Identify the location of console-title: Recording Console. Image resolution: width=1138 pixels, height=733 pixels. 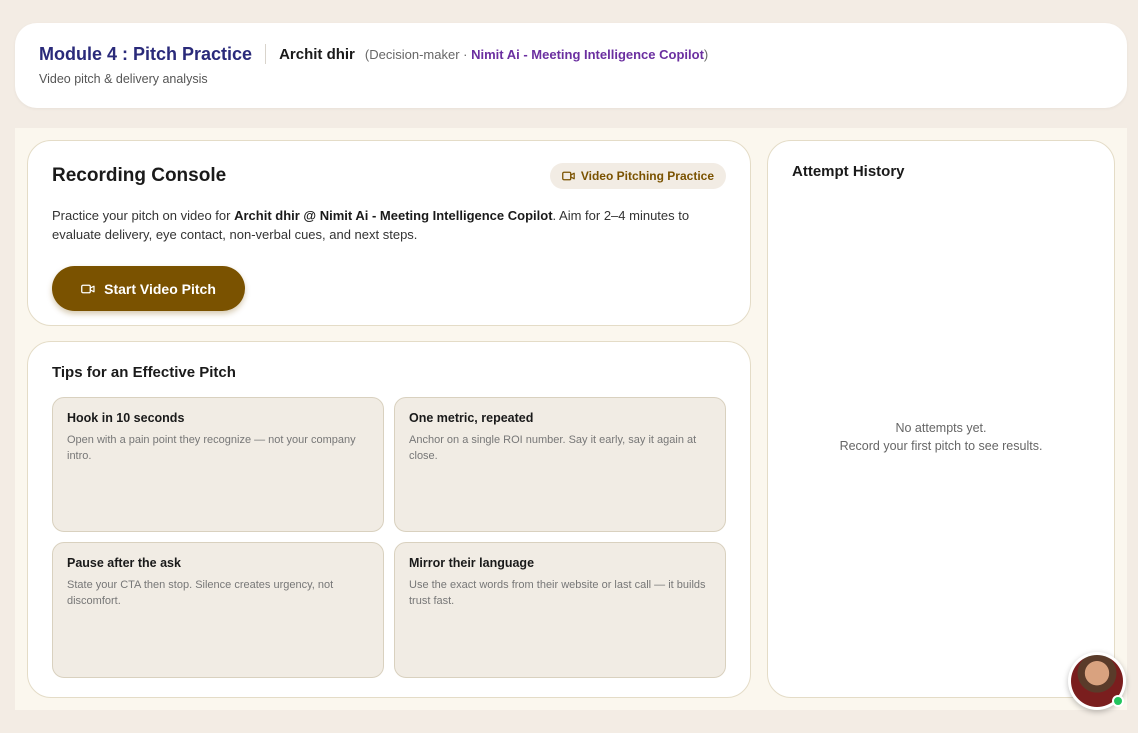
(139, 175).